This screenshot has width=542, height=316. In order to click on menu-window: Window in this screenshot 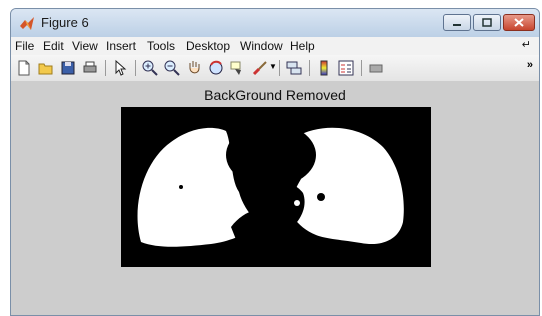, I will do `click(261, 46)`.